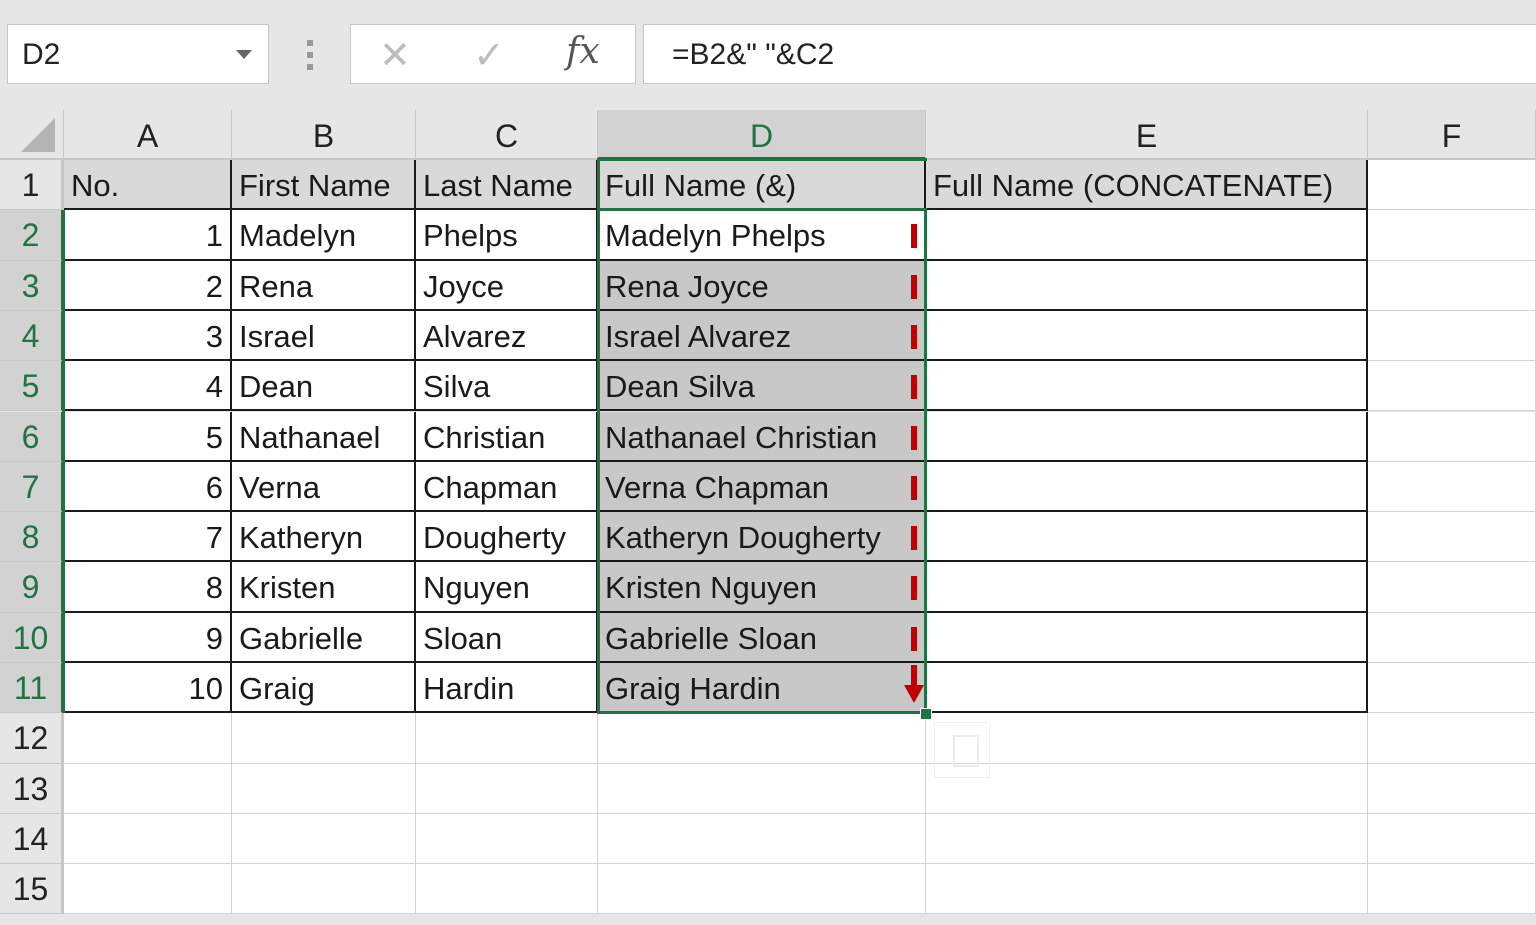 Image resolution: width=1536 pixels, height=925 pixels. What do you see at coordinates (324, 386) in the screenshot?
I see `cell-B5: Dean` at bounding box center [324, 386].